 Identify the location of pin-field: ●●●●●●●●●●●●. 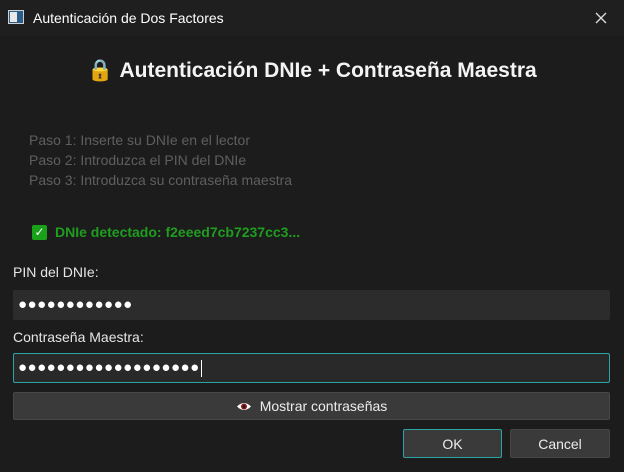
(311, 305).